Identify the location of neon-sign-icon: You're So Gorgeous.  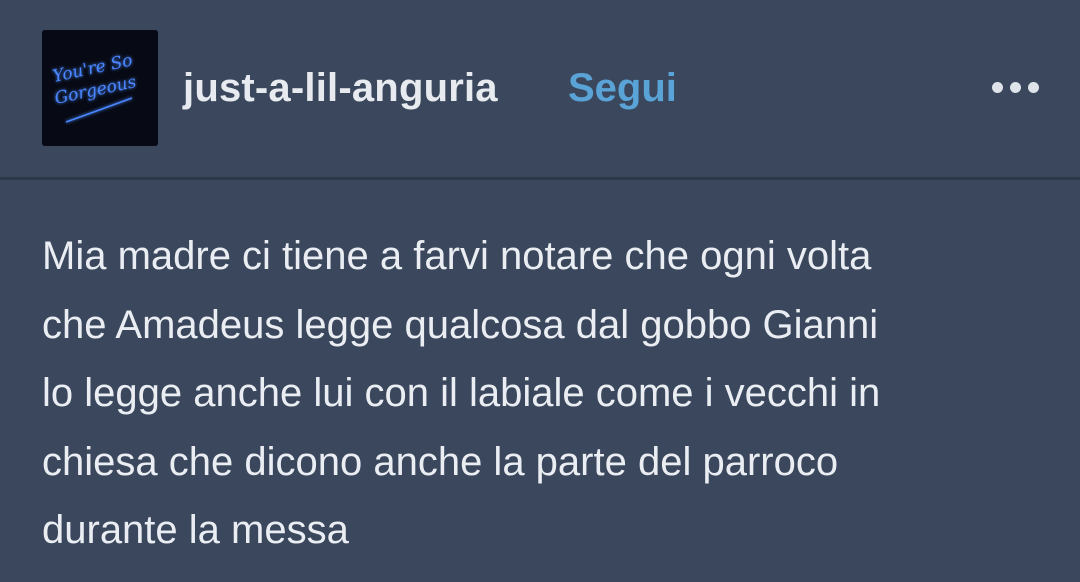
(100, 88).